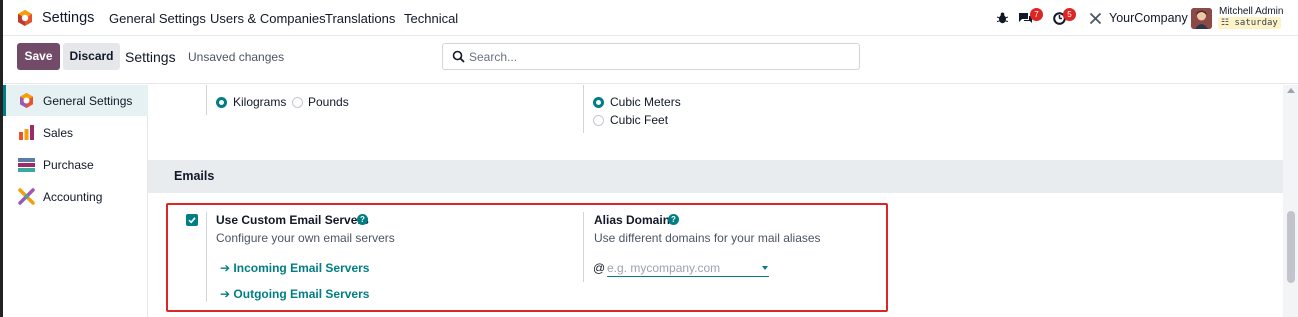 The height and width of the screenshot is (317, 1298). Describe the element at coordinates (1148, 18) in the screenshot. I see `company-switcher: YourCompany` at that location.